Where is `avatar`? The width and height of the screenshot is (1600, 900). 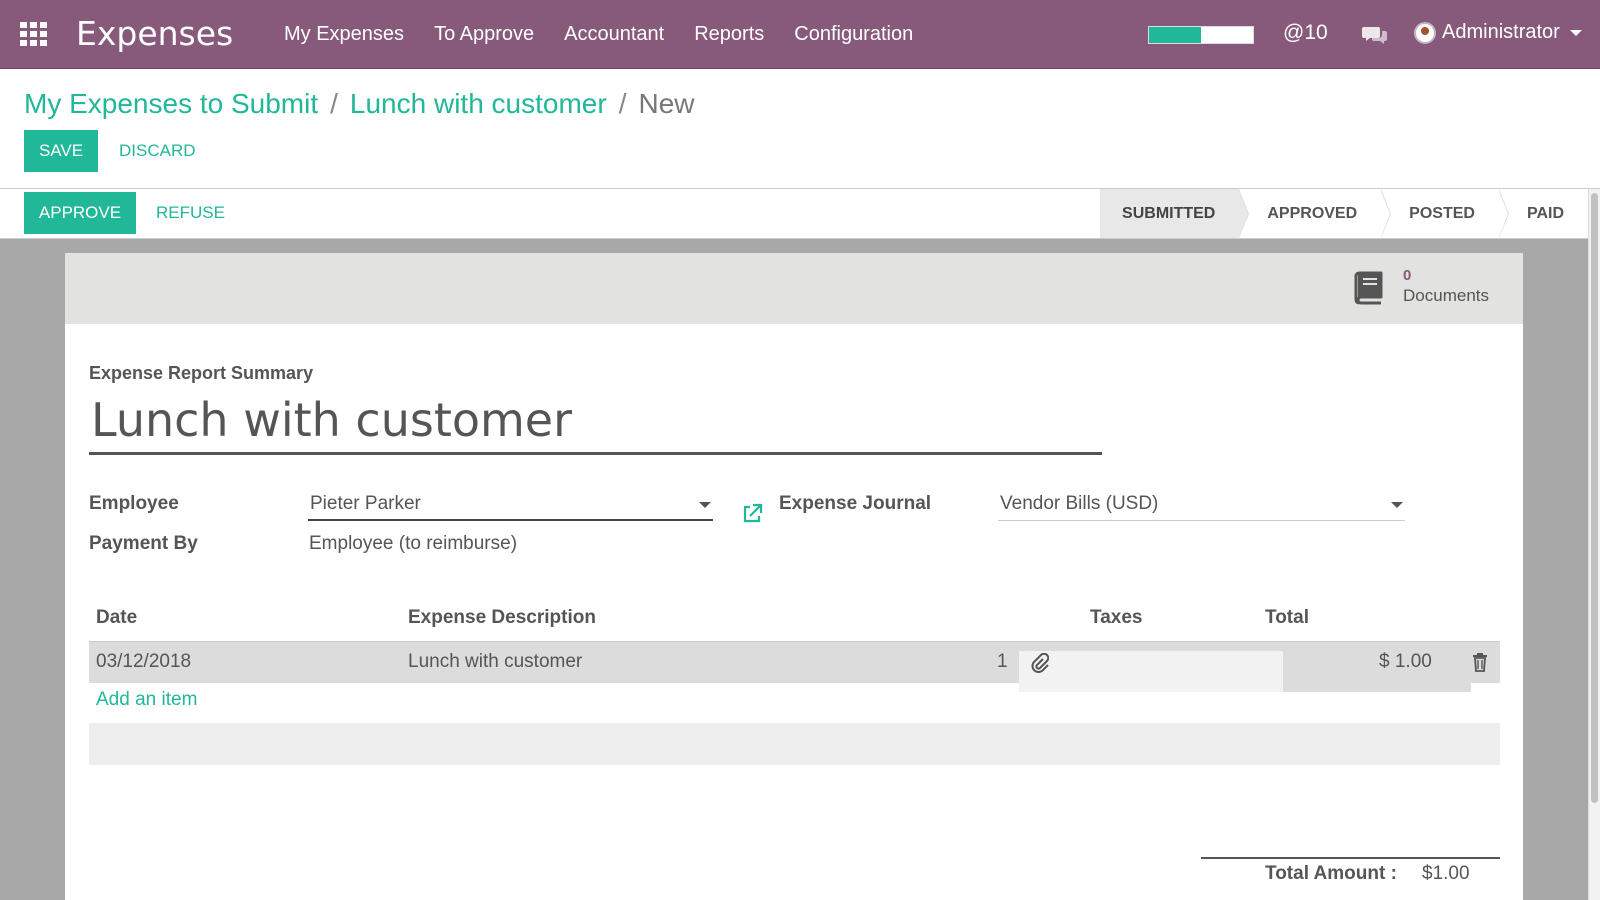
avatar is located at coordinates (1425, 32).